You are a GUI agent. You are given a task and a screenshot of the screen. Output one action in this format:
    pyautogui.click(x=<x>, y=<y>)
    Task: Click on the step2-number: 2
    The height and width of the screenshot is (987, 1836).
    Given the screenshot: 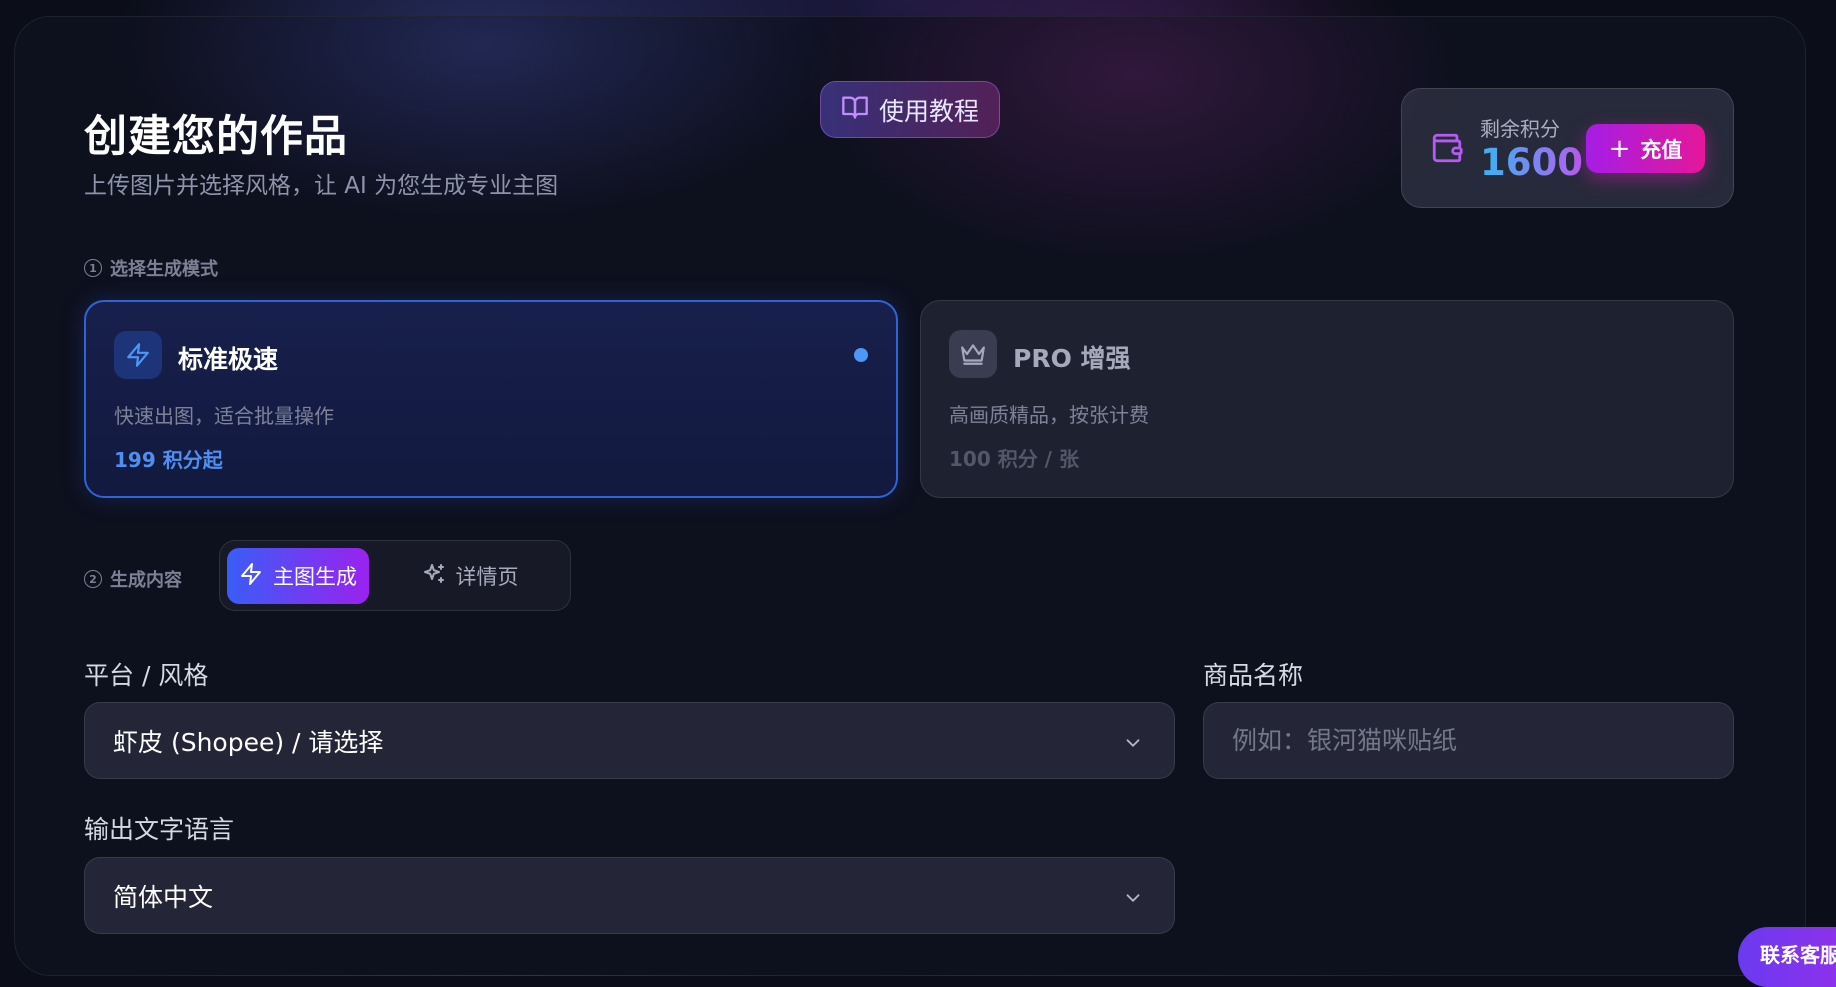 What is the action you would take?
    pyautogui.click(x=93, y=579)
    